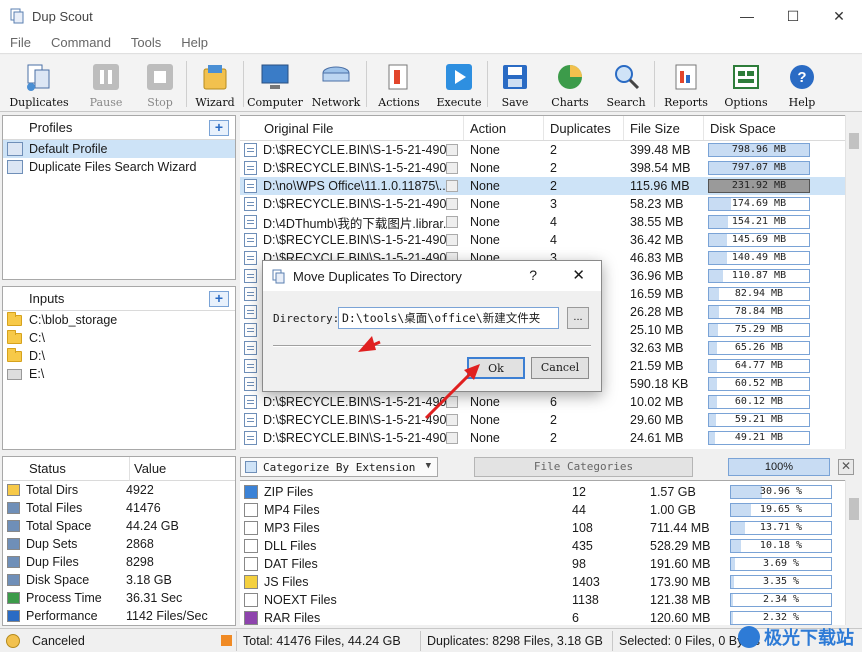 The image size is (862, 652). Describe the element at coordinates (570, 83) in the screenshot. I see `charts-button: Charts` at that location.